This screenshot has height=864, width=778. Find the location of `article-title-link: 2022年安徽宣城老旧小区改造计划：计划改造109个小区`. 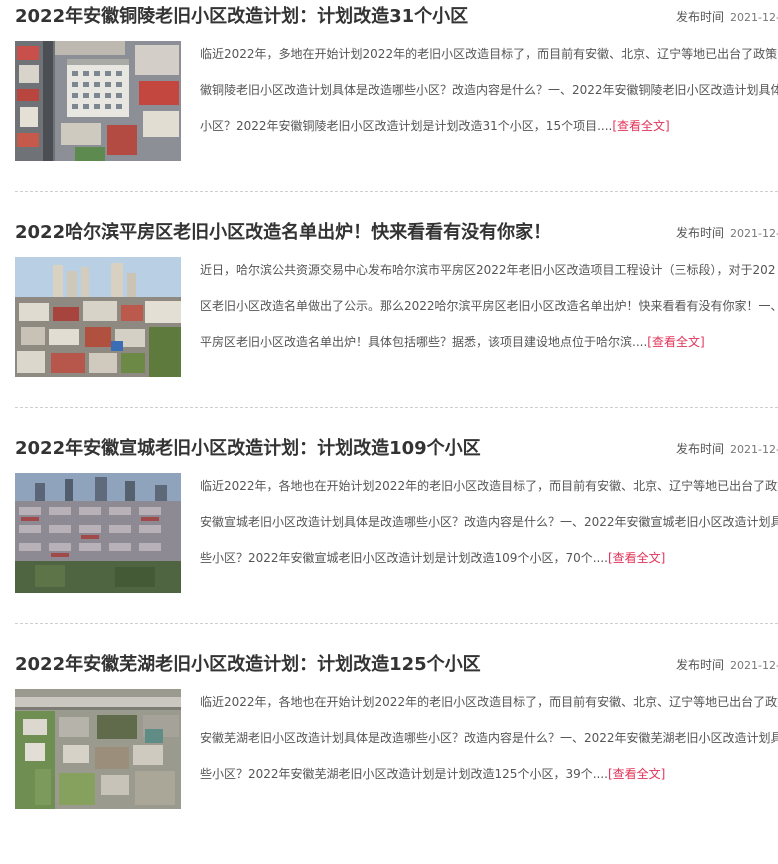

article-title-link: 2022年安徽宣城老旧小区改造计划：计划改造109个小区 is located at coordinates (248, 449).